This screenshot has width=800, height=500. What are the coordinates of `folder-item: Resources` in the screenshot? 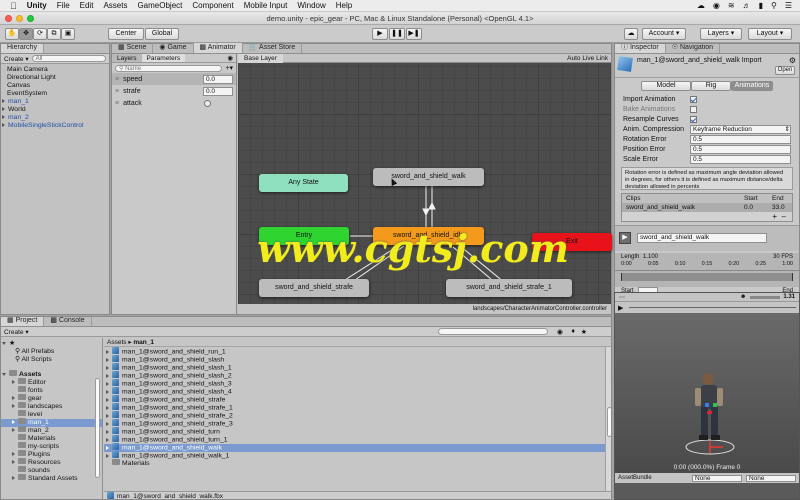 It's located at (51, 462).